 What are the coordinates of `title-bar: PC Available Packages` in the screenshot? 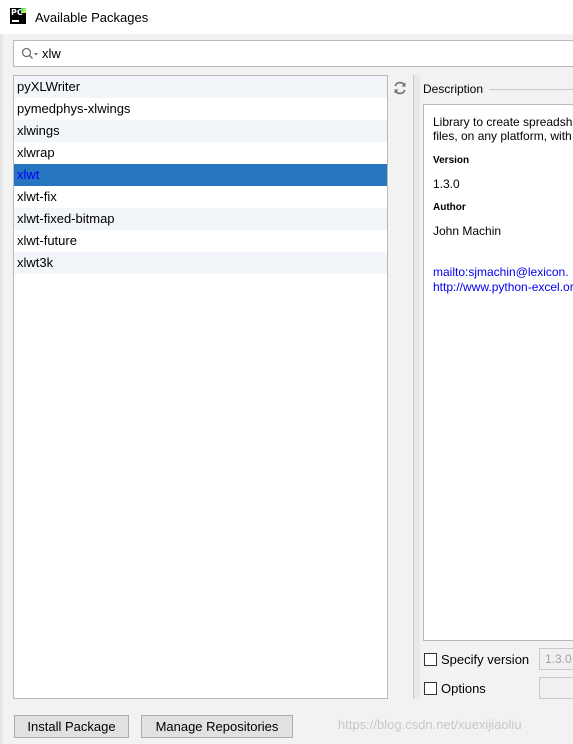 It's located at (286, 17).